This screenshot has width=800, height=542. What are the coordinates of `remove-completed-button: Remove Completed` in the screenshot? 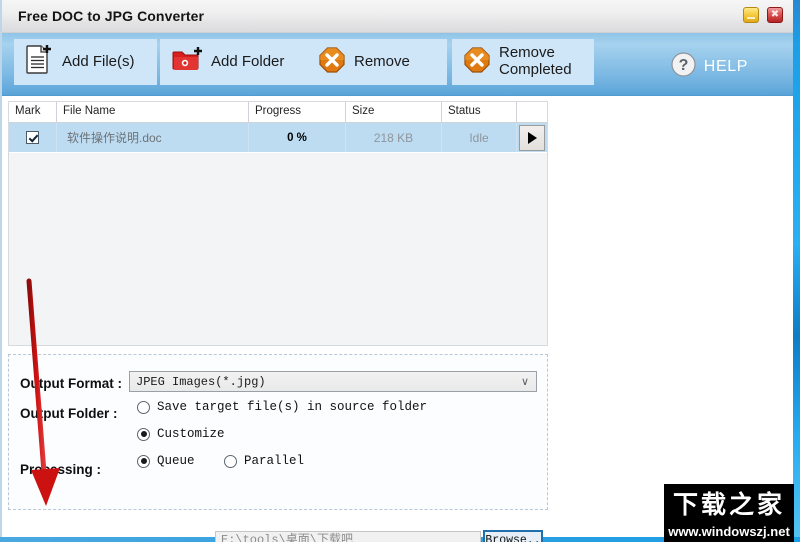 It's located at (523, 62).